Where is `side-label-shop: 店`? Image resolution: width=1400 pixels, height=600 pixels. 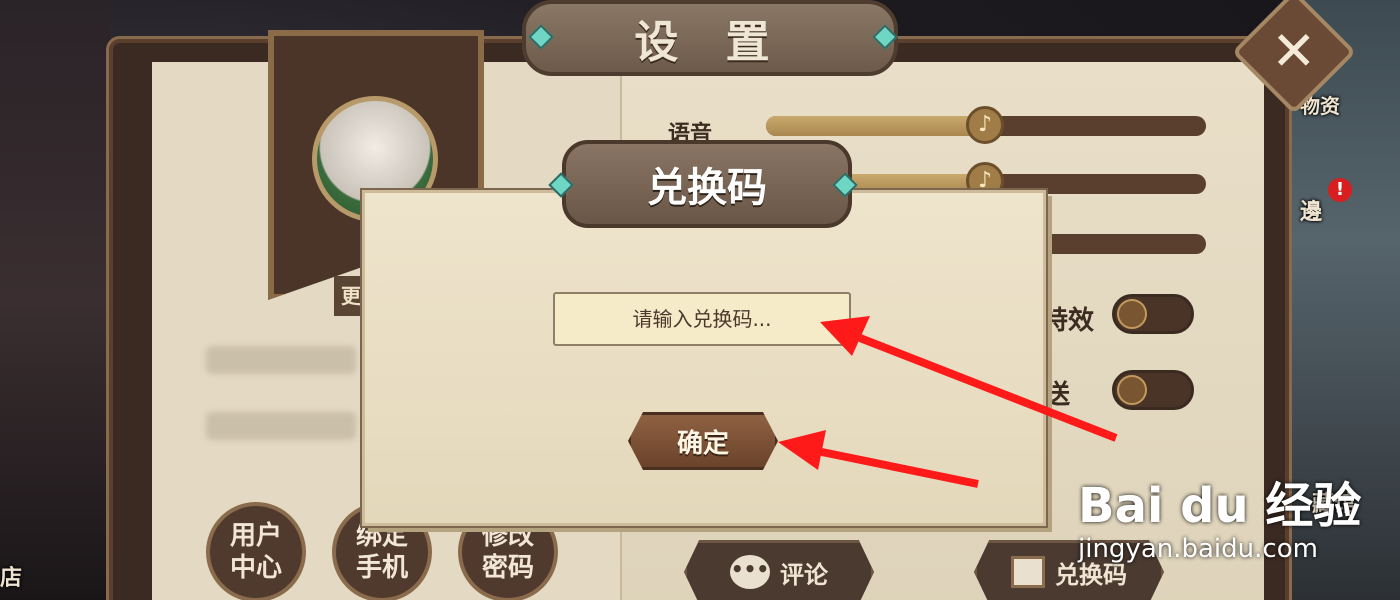
side-label-shop: 店 is located at coordinates (11, 578).